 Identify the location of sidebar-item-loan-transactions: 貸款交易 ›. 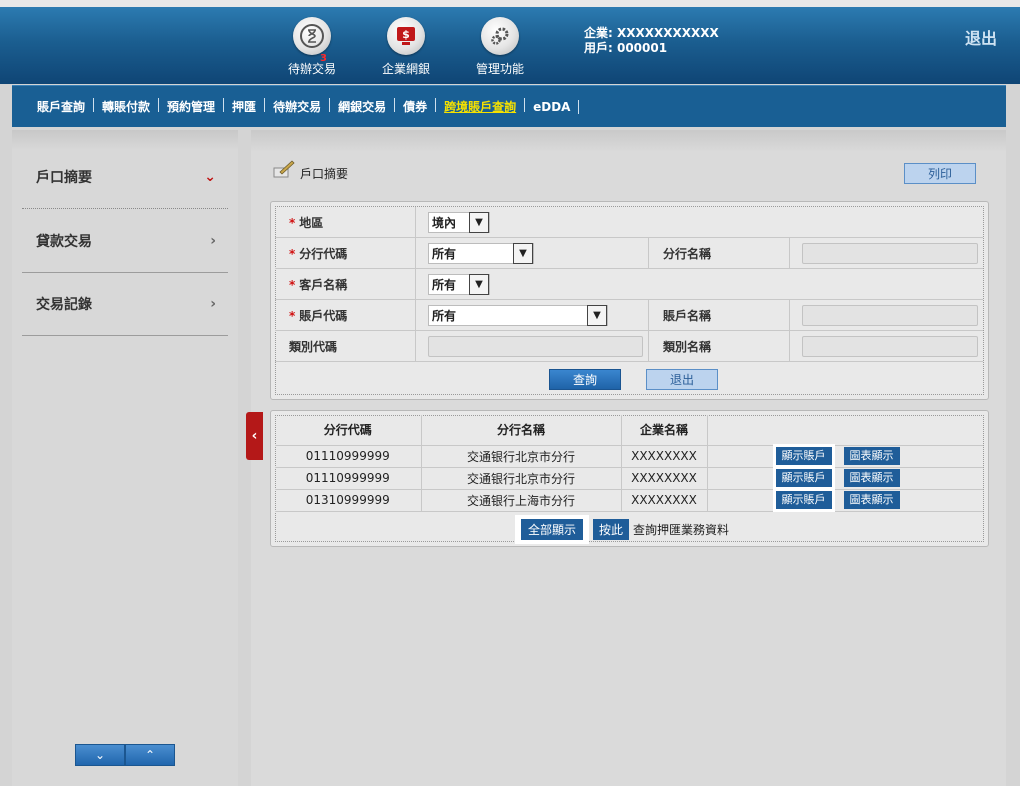
(125, 241).